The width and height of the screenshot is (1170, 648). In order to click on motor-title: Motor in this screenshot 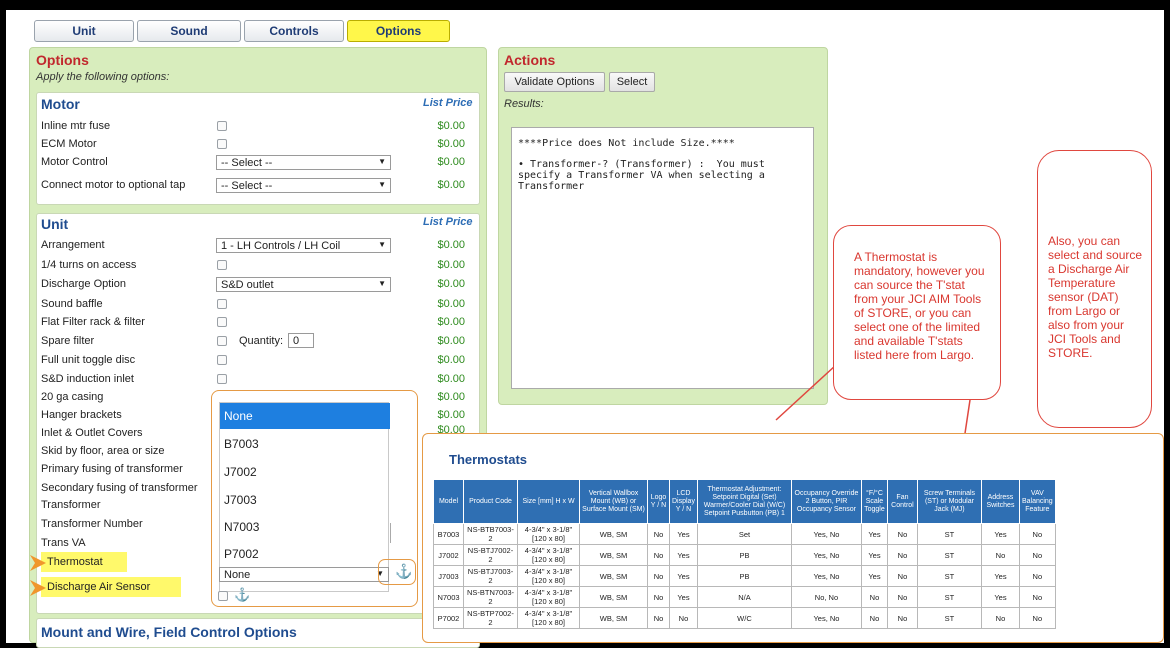, I will do `click(60, 104)`.